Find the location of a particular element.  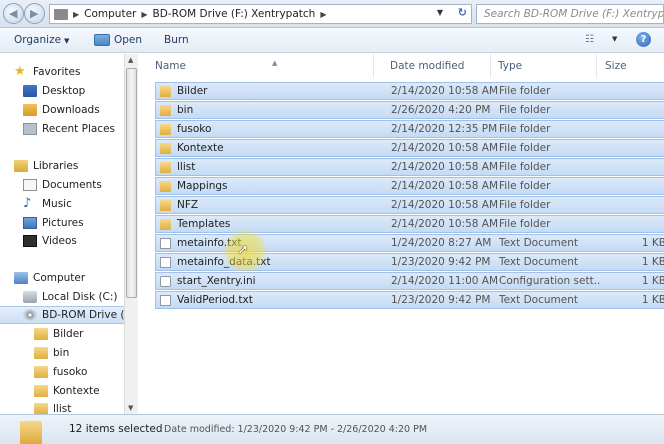

computer-icon is located at coordinates (21, 278).